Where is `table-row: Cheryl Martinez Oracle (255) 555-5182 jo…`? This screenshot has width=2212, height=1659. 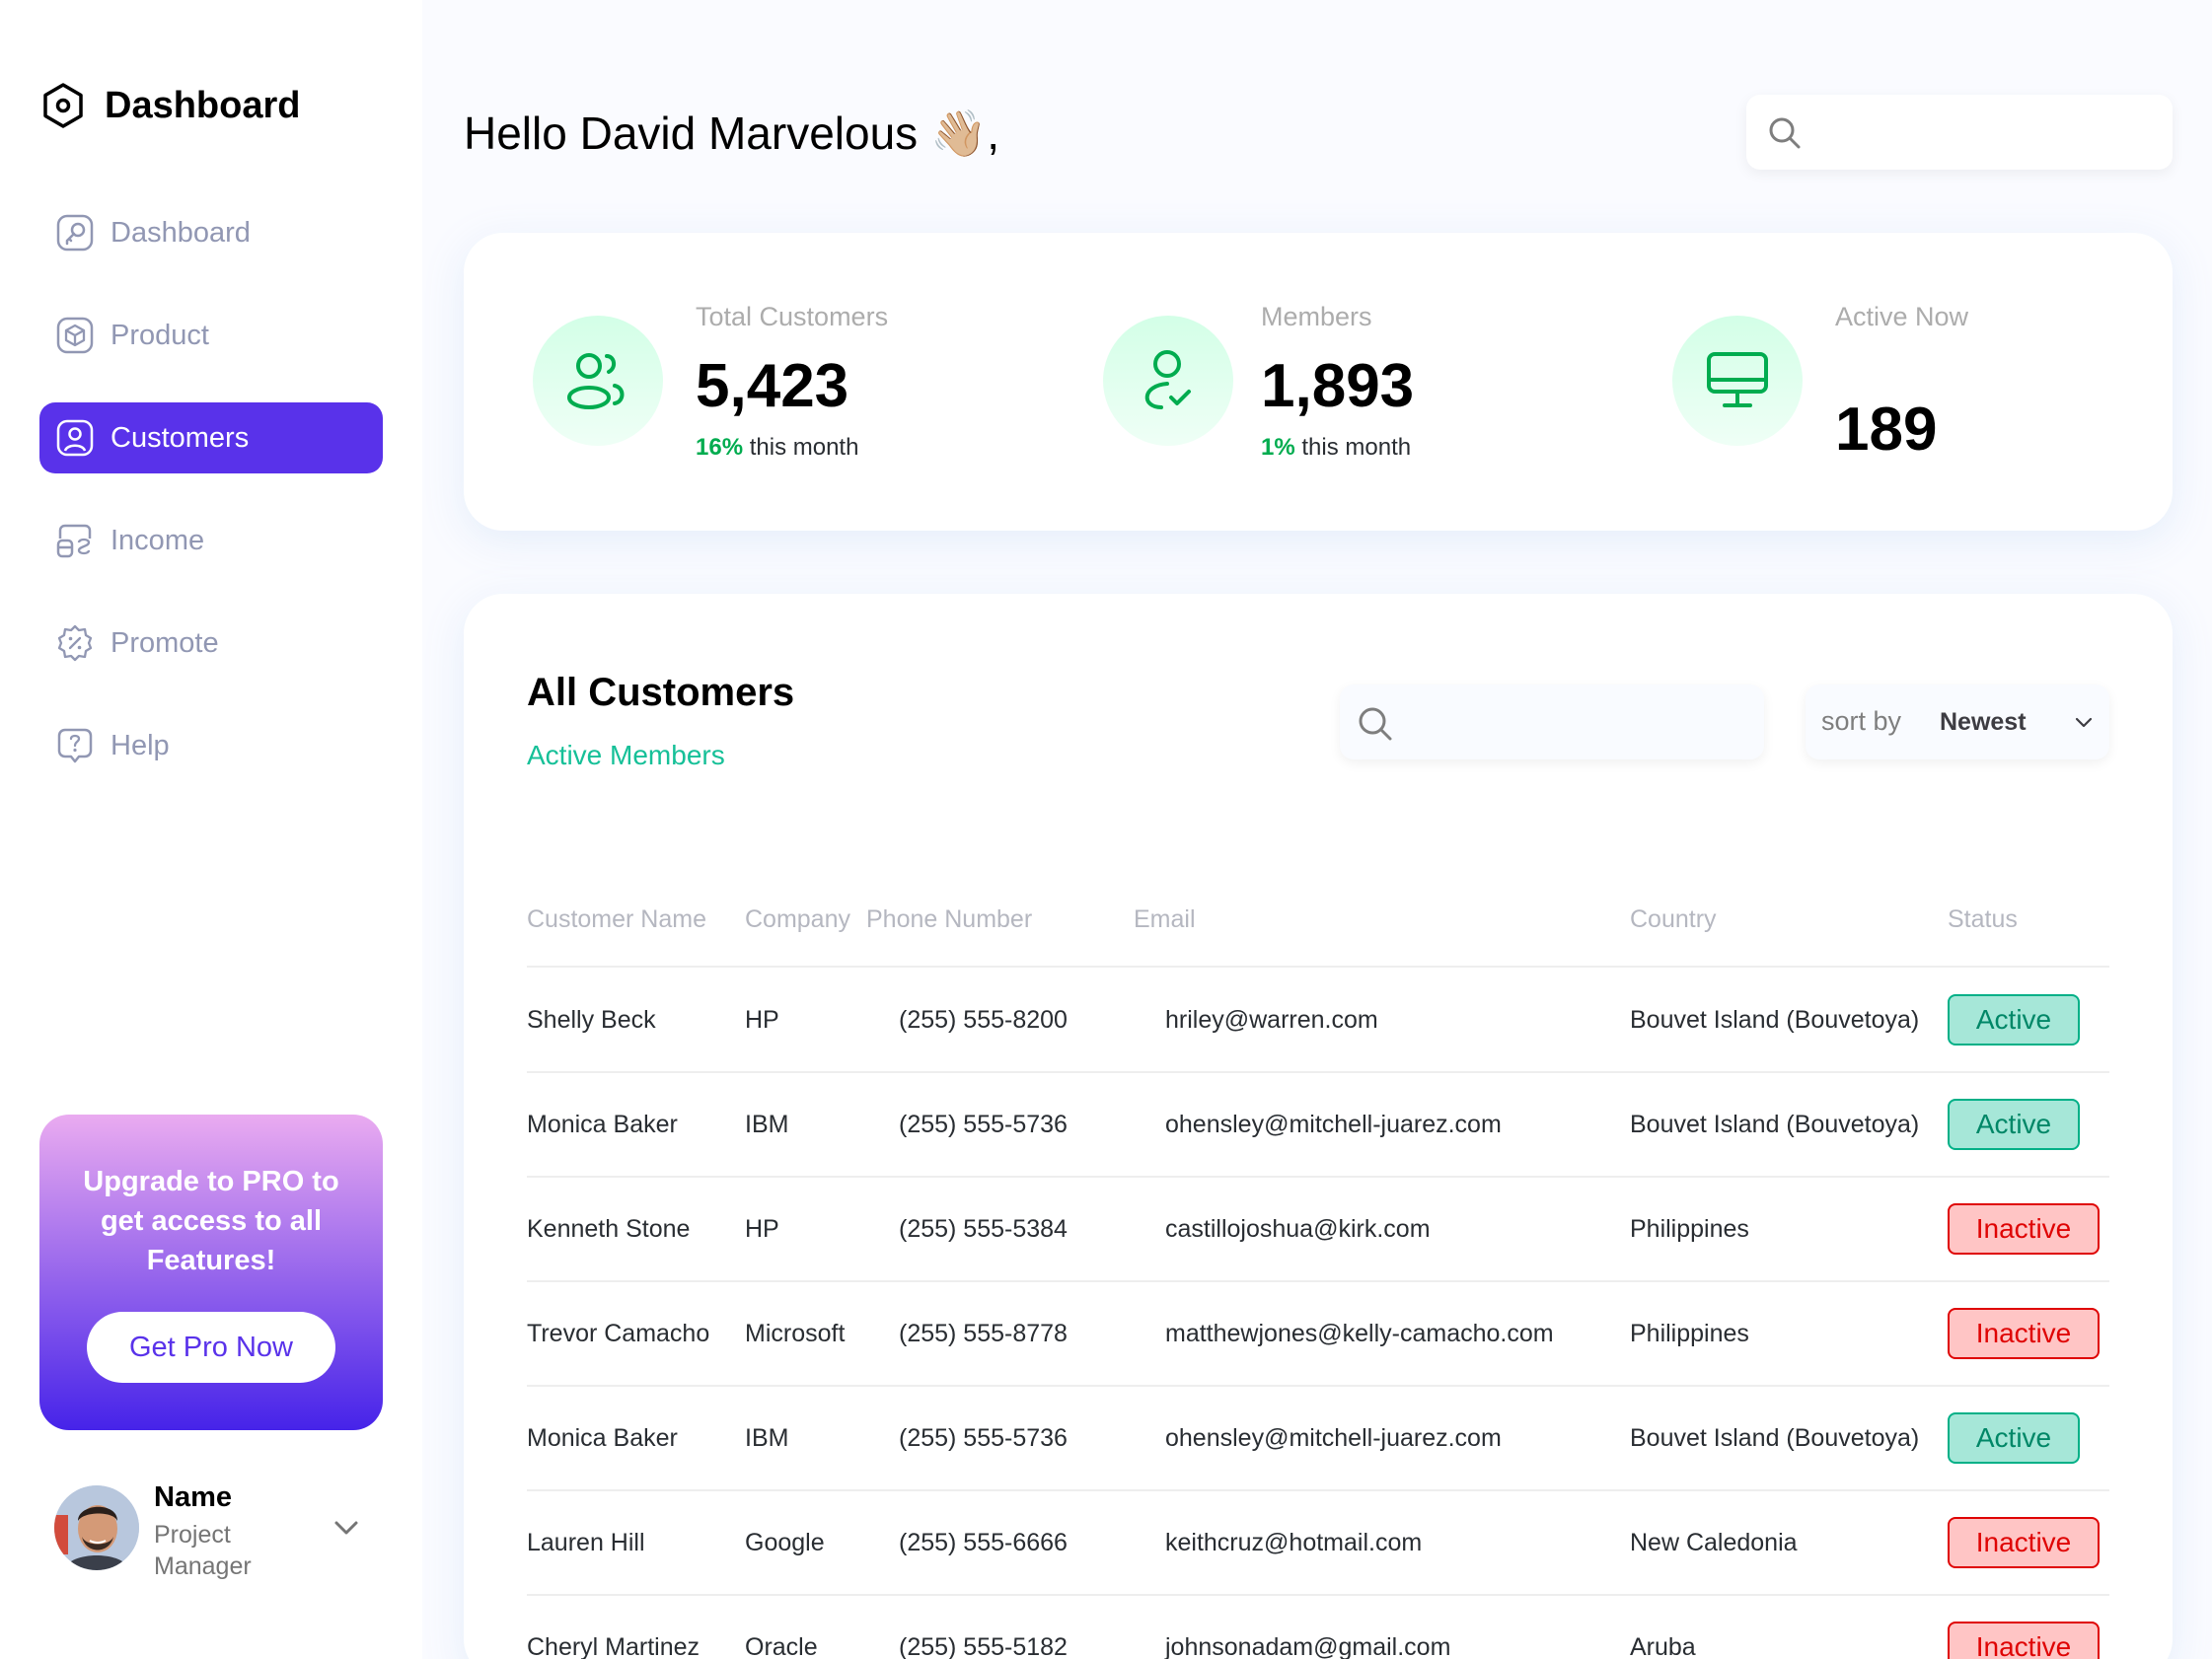 table-row: Cheryl Martinez Oracle (255) 555-5182 jo… is located at coordinates (1318, 1626).